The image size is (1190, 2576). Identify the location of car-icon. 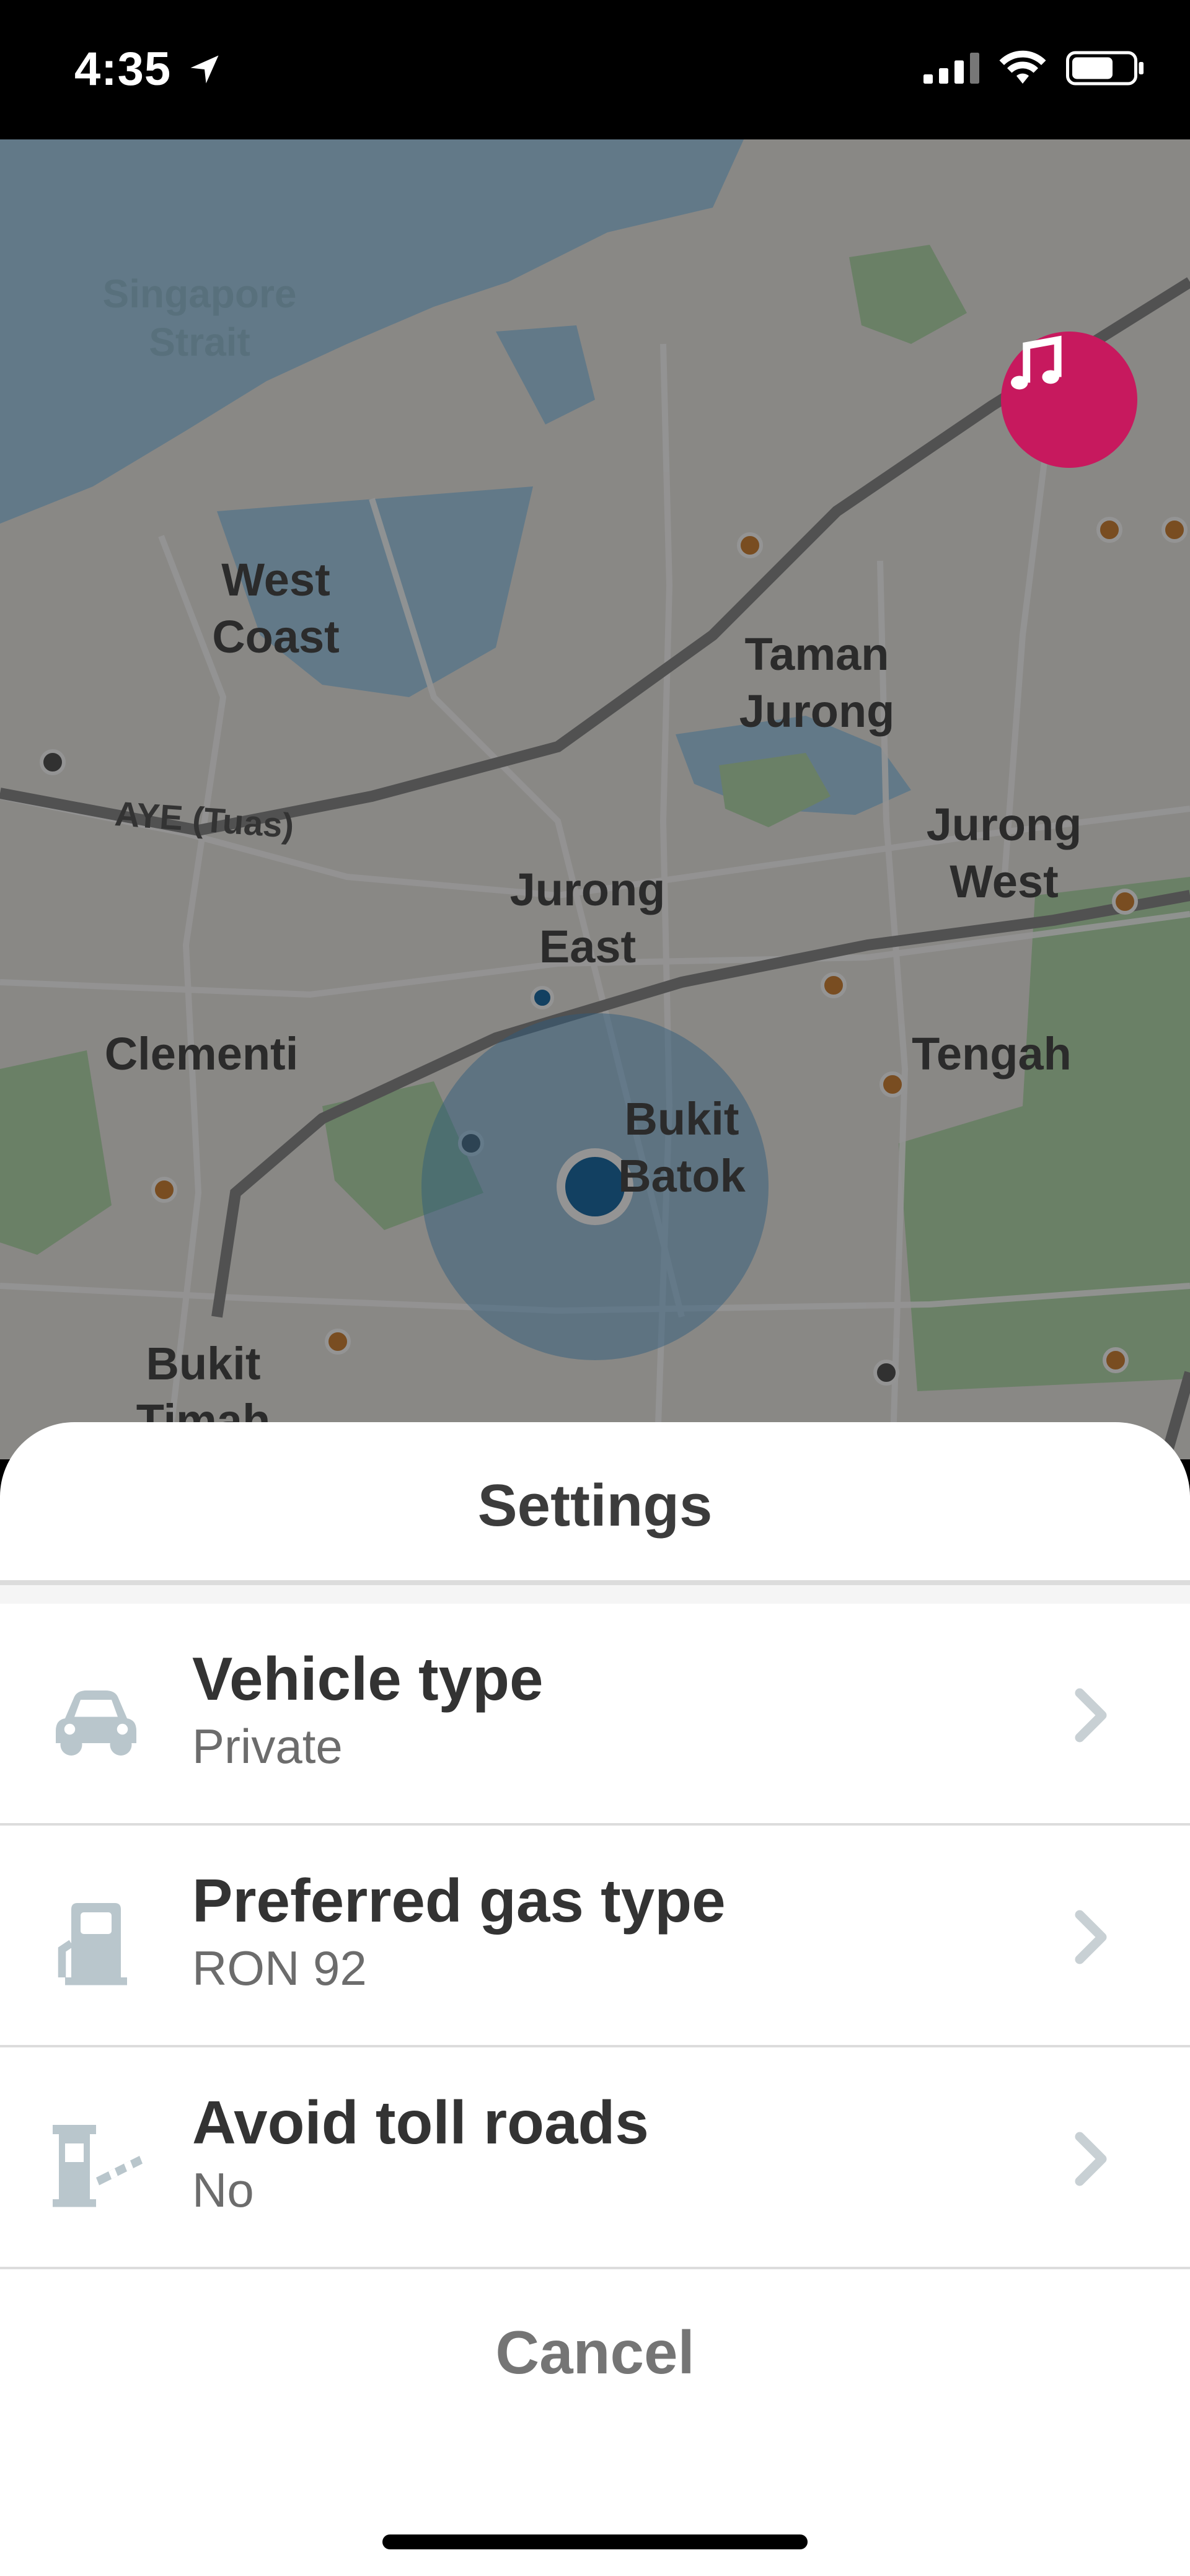
(96, 1723).